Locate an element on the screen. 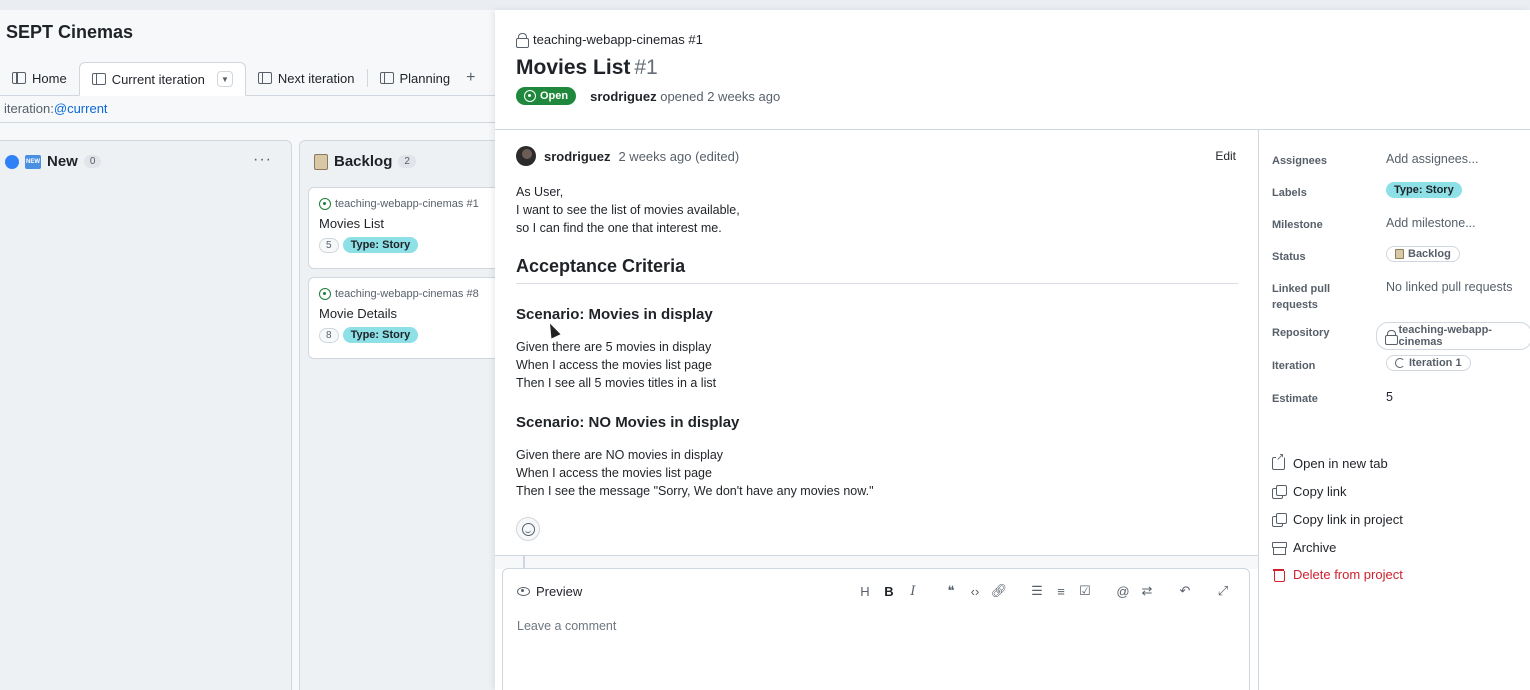  repository-token: teaching-webapp-cinemas is located at coordinates (1452, 336).